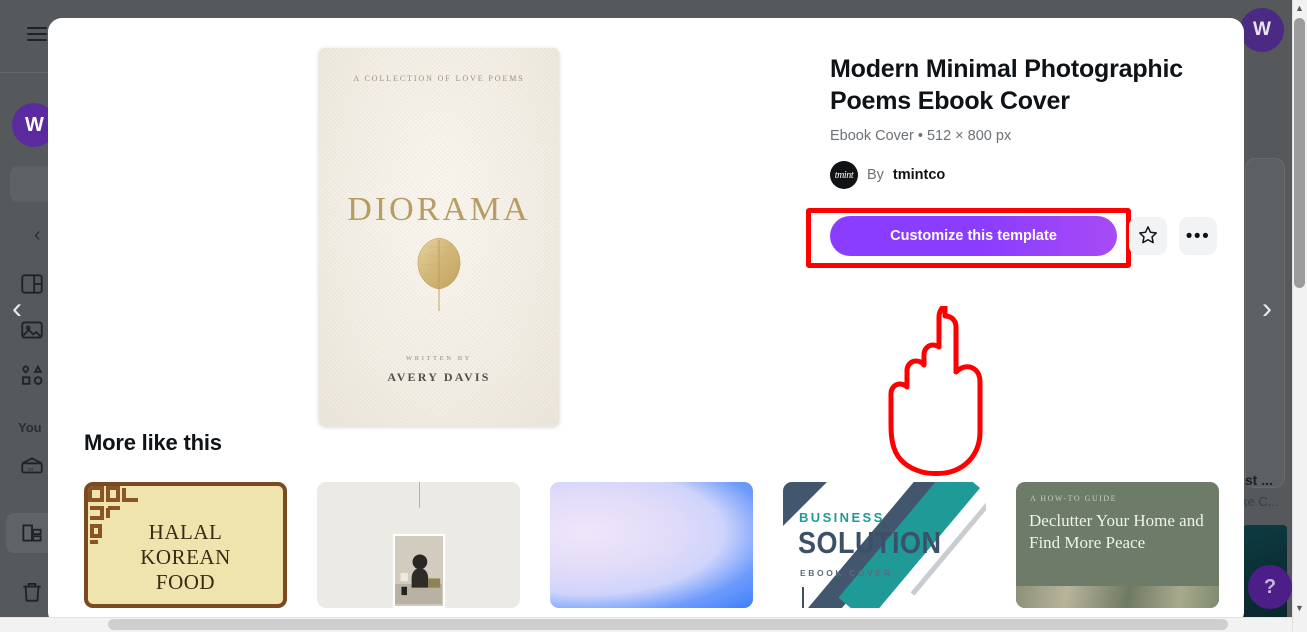 The image size is (1307, 632). Describe the element at coordinates (439, 78) in the screenshot. I see `cover-kicker-text: A COLLECTION OF LOVE POEMS` at that location.